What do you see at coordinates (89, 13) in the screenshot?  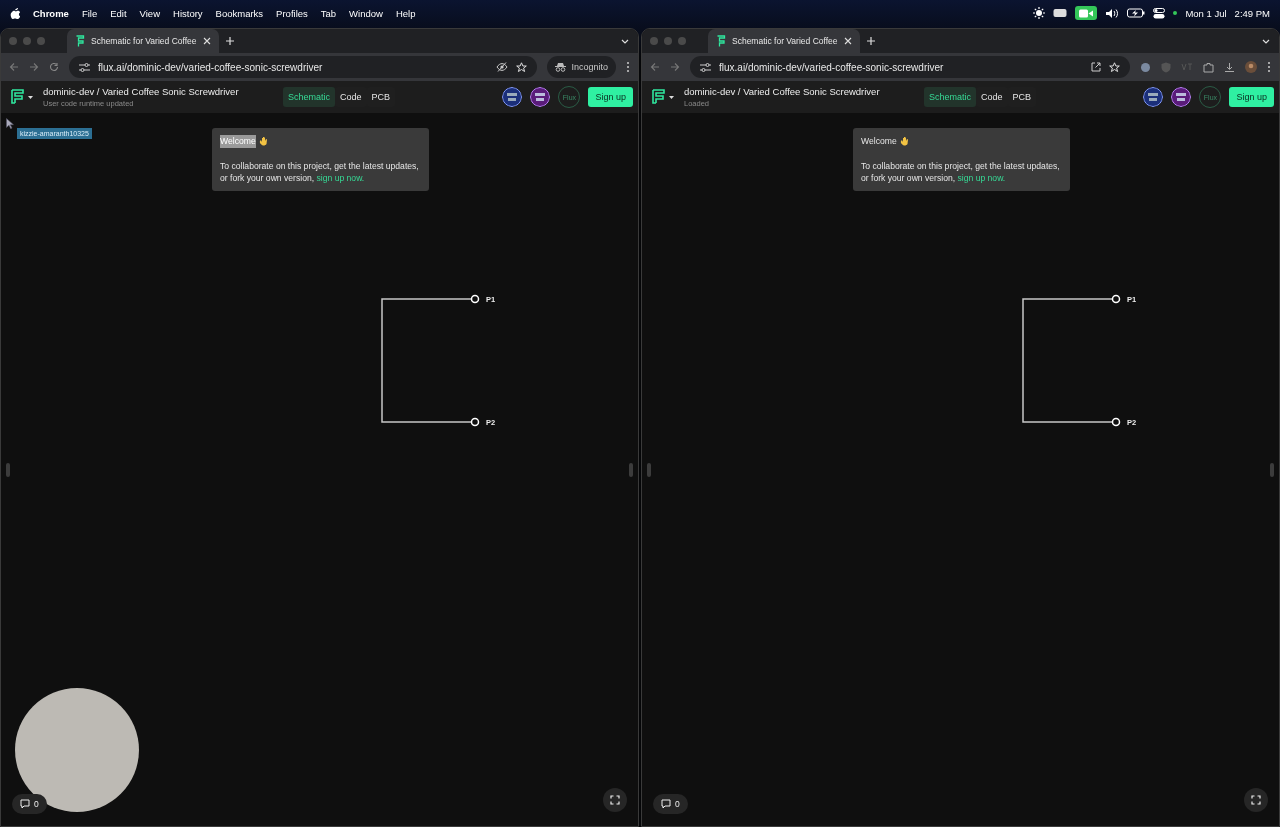 I see `menu-item: File` at bounding box center [89, 13].